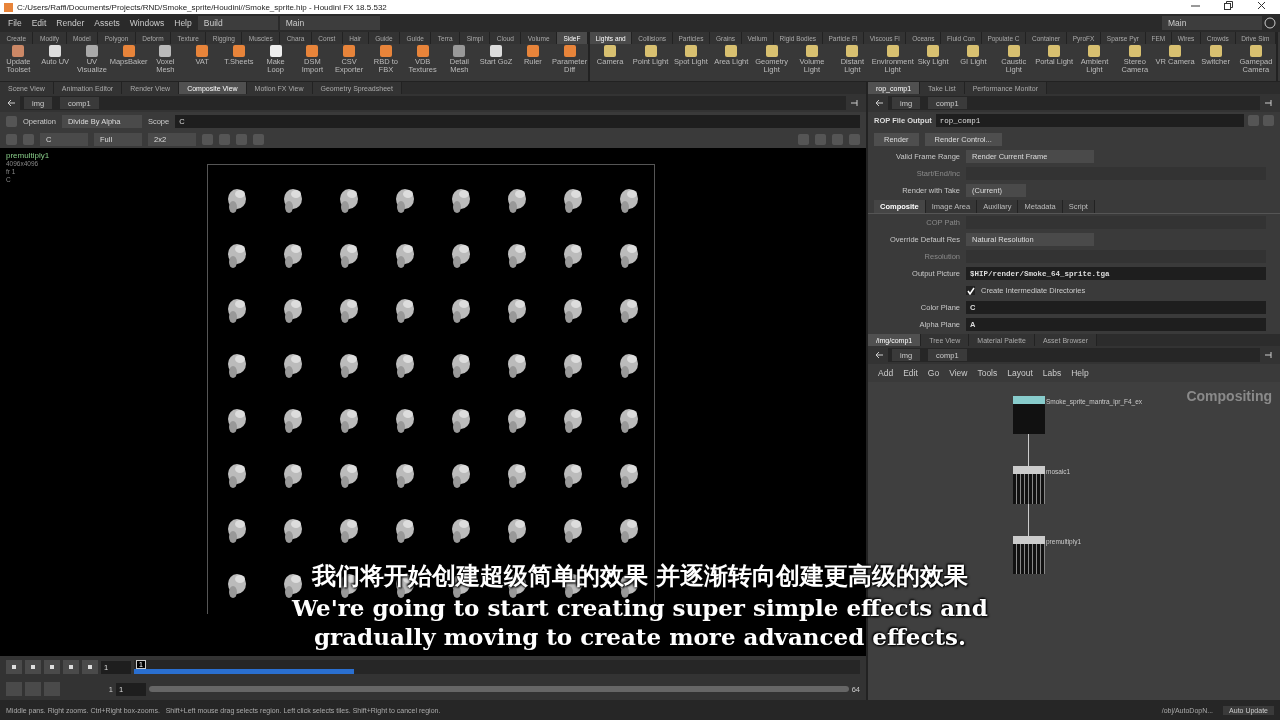 Image resolution: width=1280 pixels, height=720 pixels. What do you see at coordinates (987, 373) in the screenshot?
I see `menu-item: Tools` at bounding box center [987, 373].